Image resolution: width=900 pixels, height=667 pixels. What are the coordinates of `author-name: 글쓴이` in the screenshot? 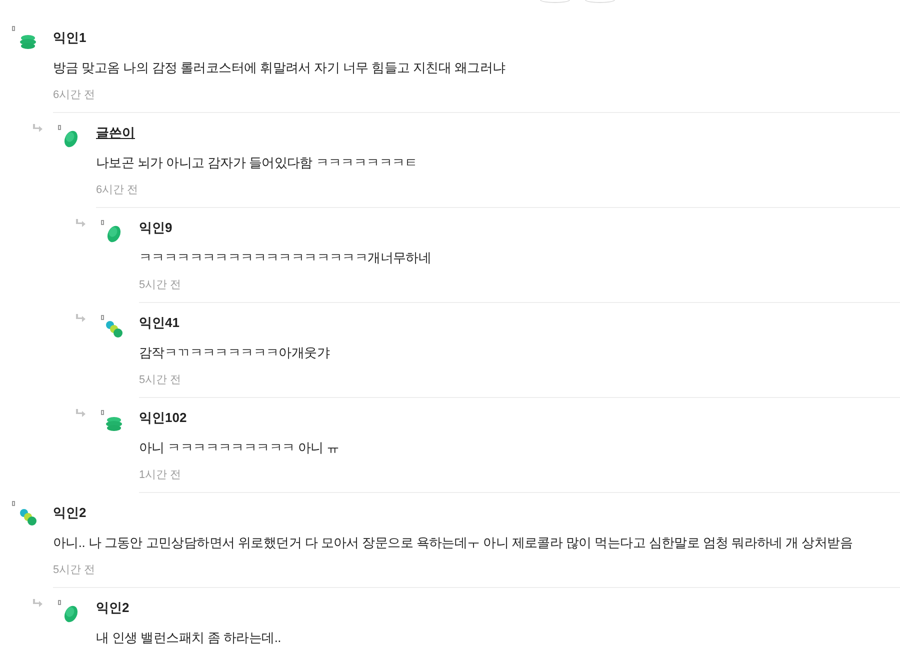 It's located at (115, 133).